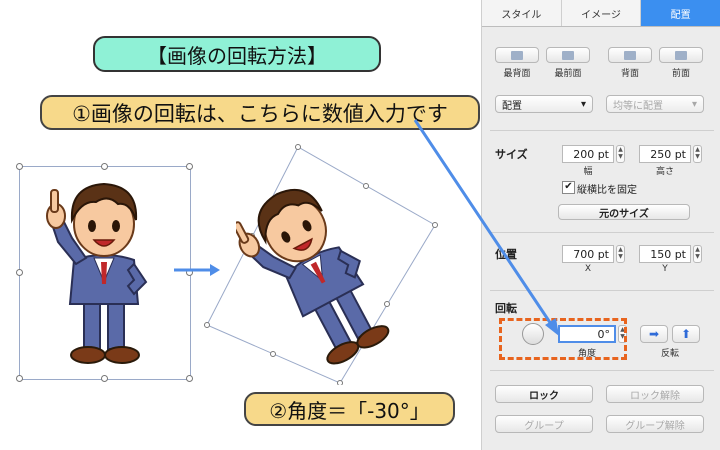 The image size is (720, 450). Describe the element at coordinates (563, 339) in the screenshot. I see `rotation-highlight-box` at that location.